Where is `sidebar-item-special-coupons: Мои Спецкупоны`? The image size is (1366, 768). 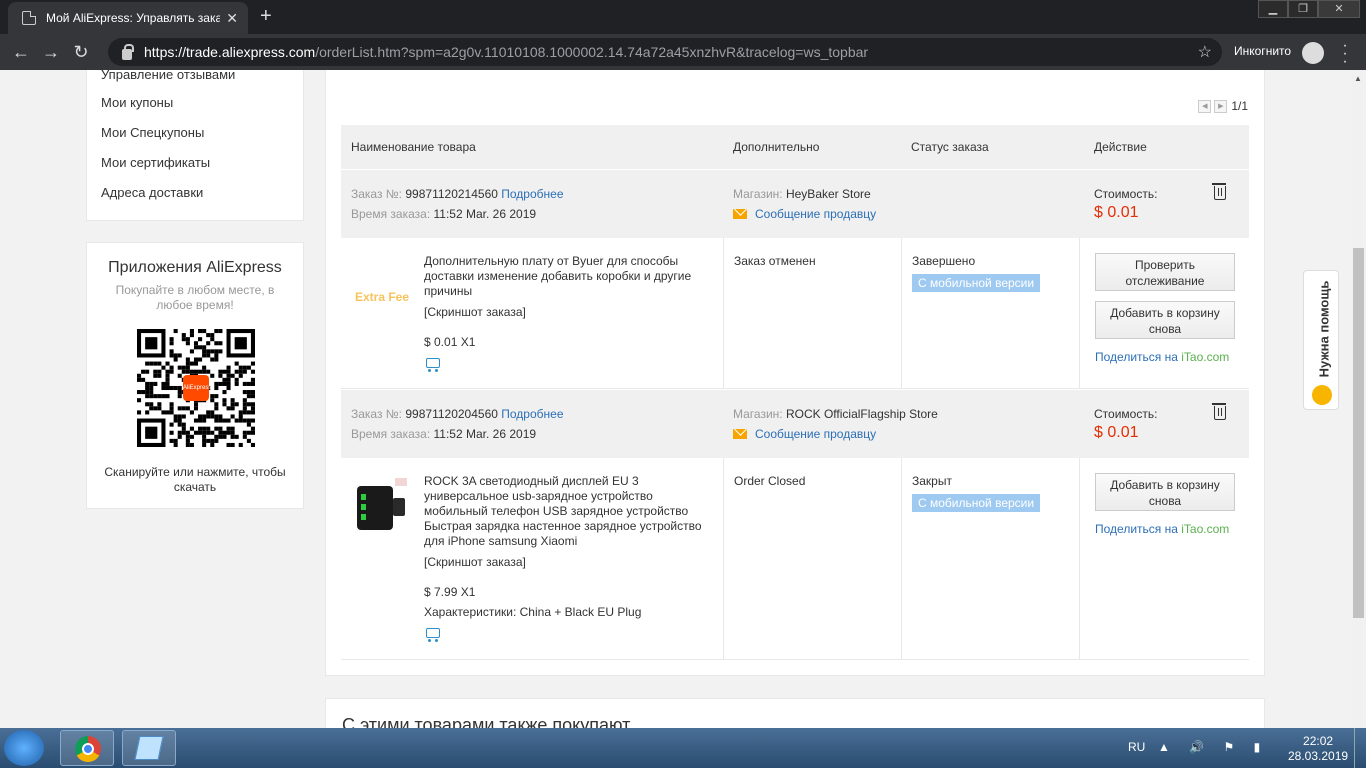
sidebar-item-special-coupons: Мои Спецкупоны is located at coordinates (152, 132).